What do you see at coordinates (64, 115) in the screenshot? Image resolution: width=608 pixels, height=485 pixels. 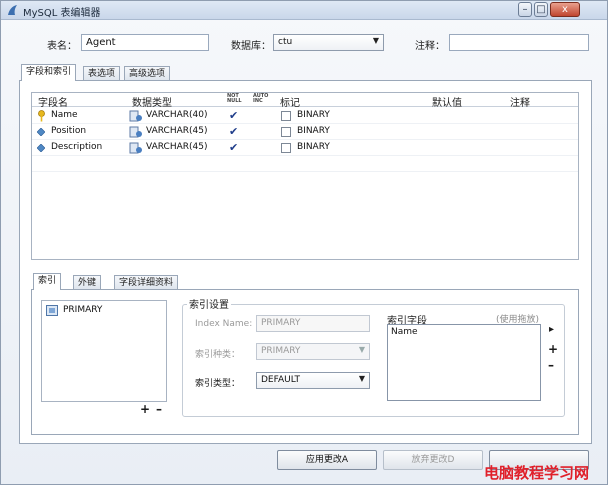 I see `field-name: Name` at bounding box center [64, 115].